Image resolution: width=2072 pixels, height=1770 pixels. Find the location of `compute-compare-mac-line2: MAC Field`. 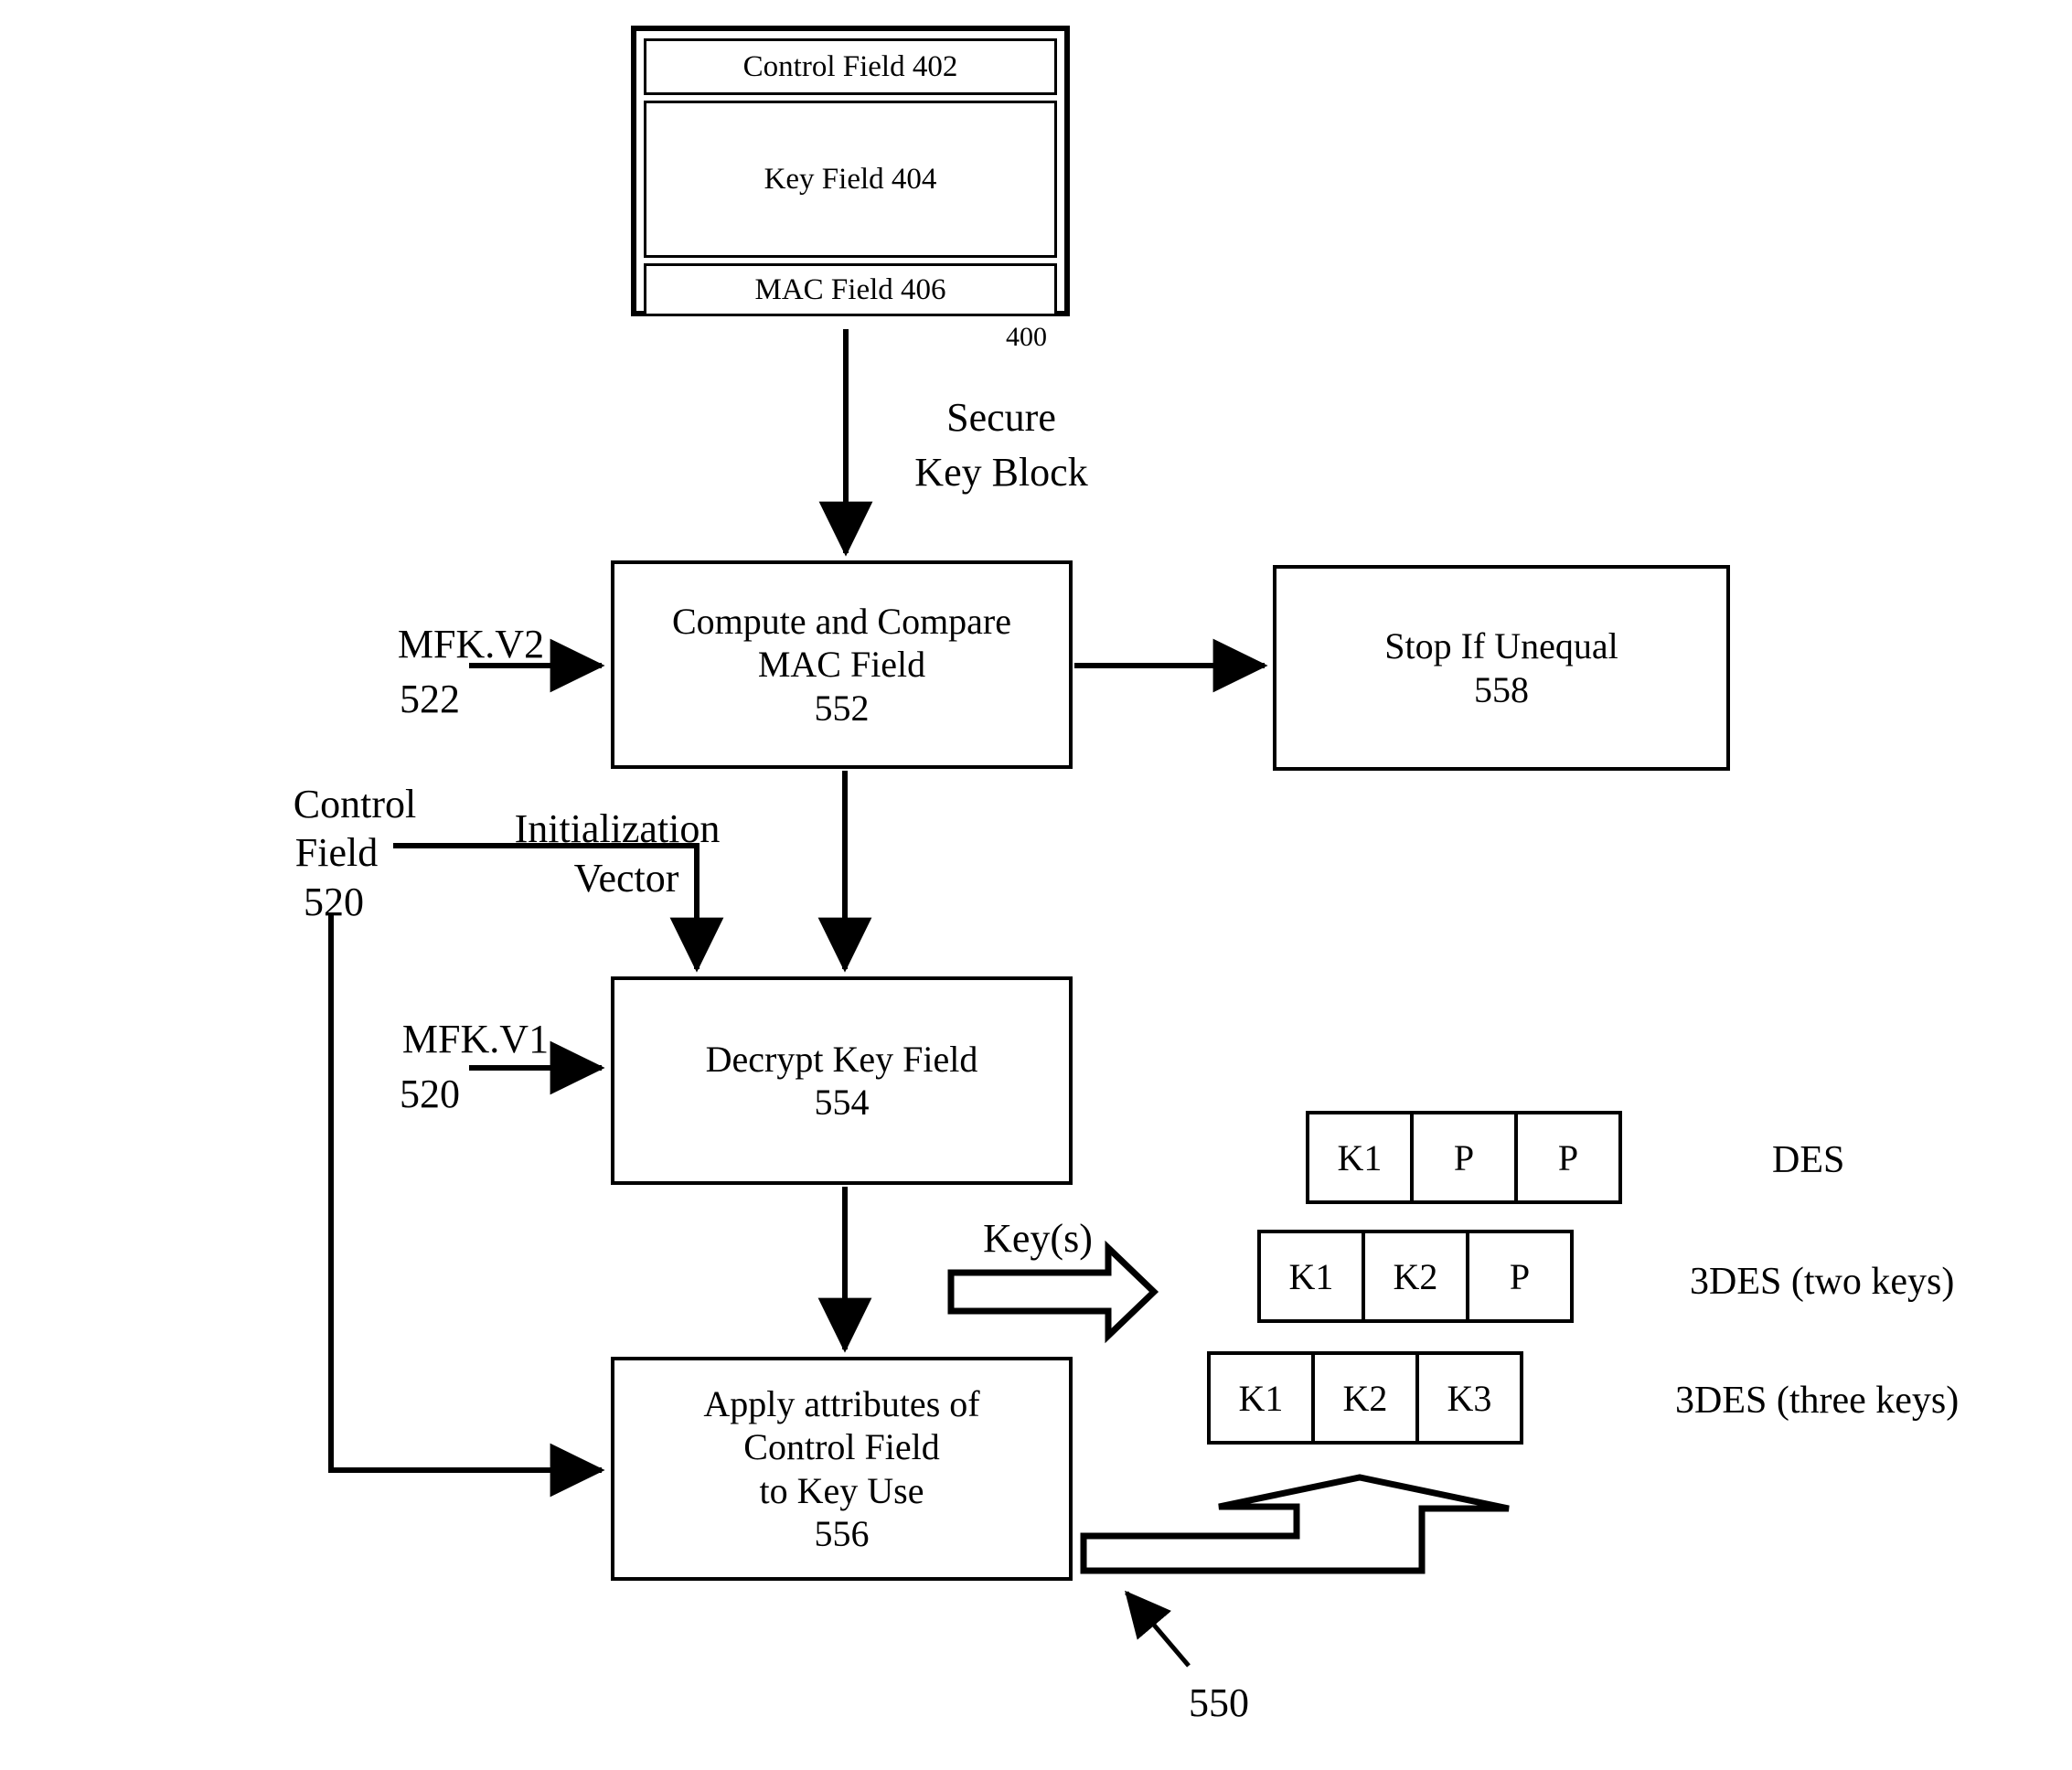

compute-compare-mac-line2: MAC Field is located at coordinates (841, 665).